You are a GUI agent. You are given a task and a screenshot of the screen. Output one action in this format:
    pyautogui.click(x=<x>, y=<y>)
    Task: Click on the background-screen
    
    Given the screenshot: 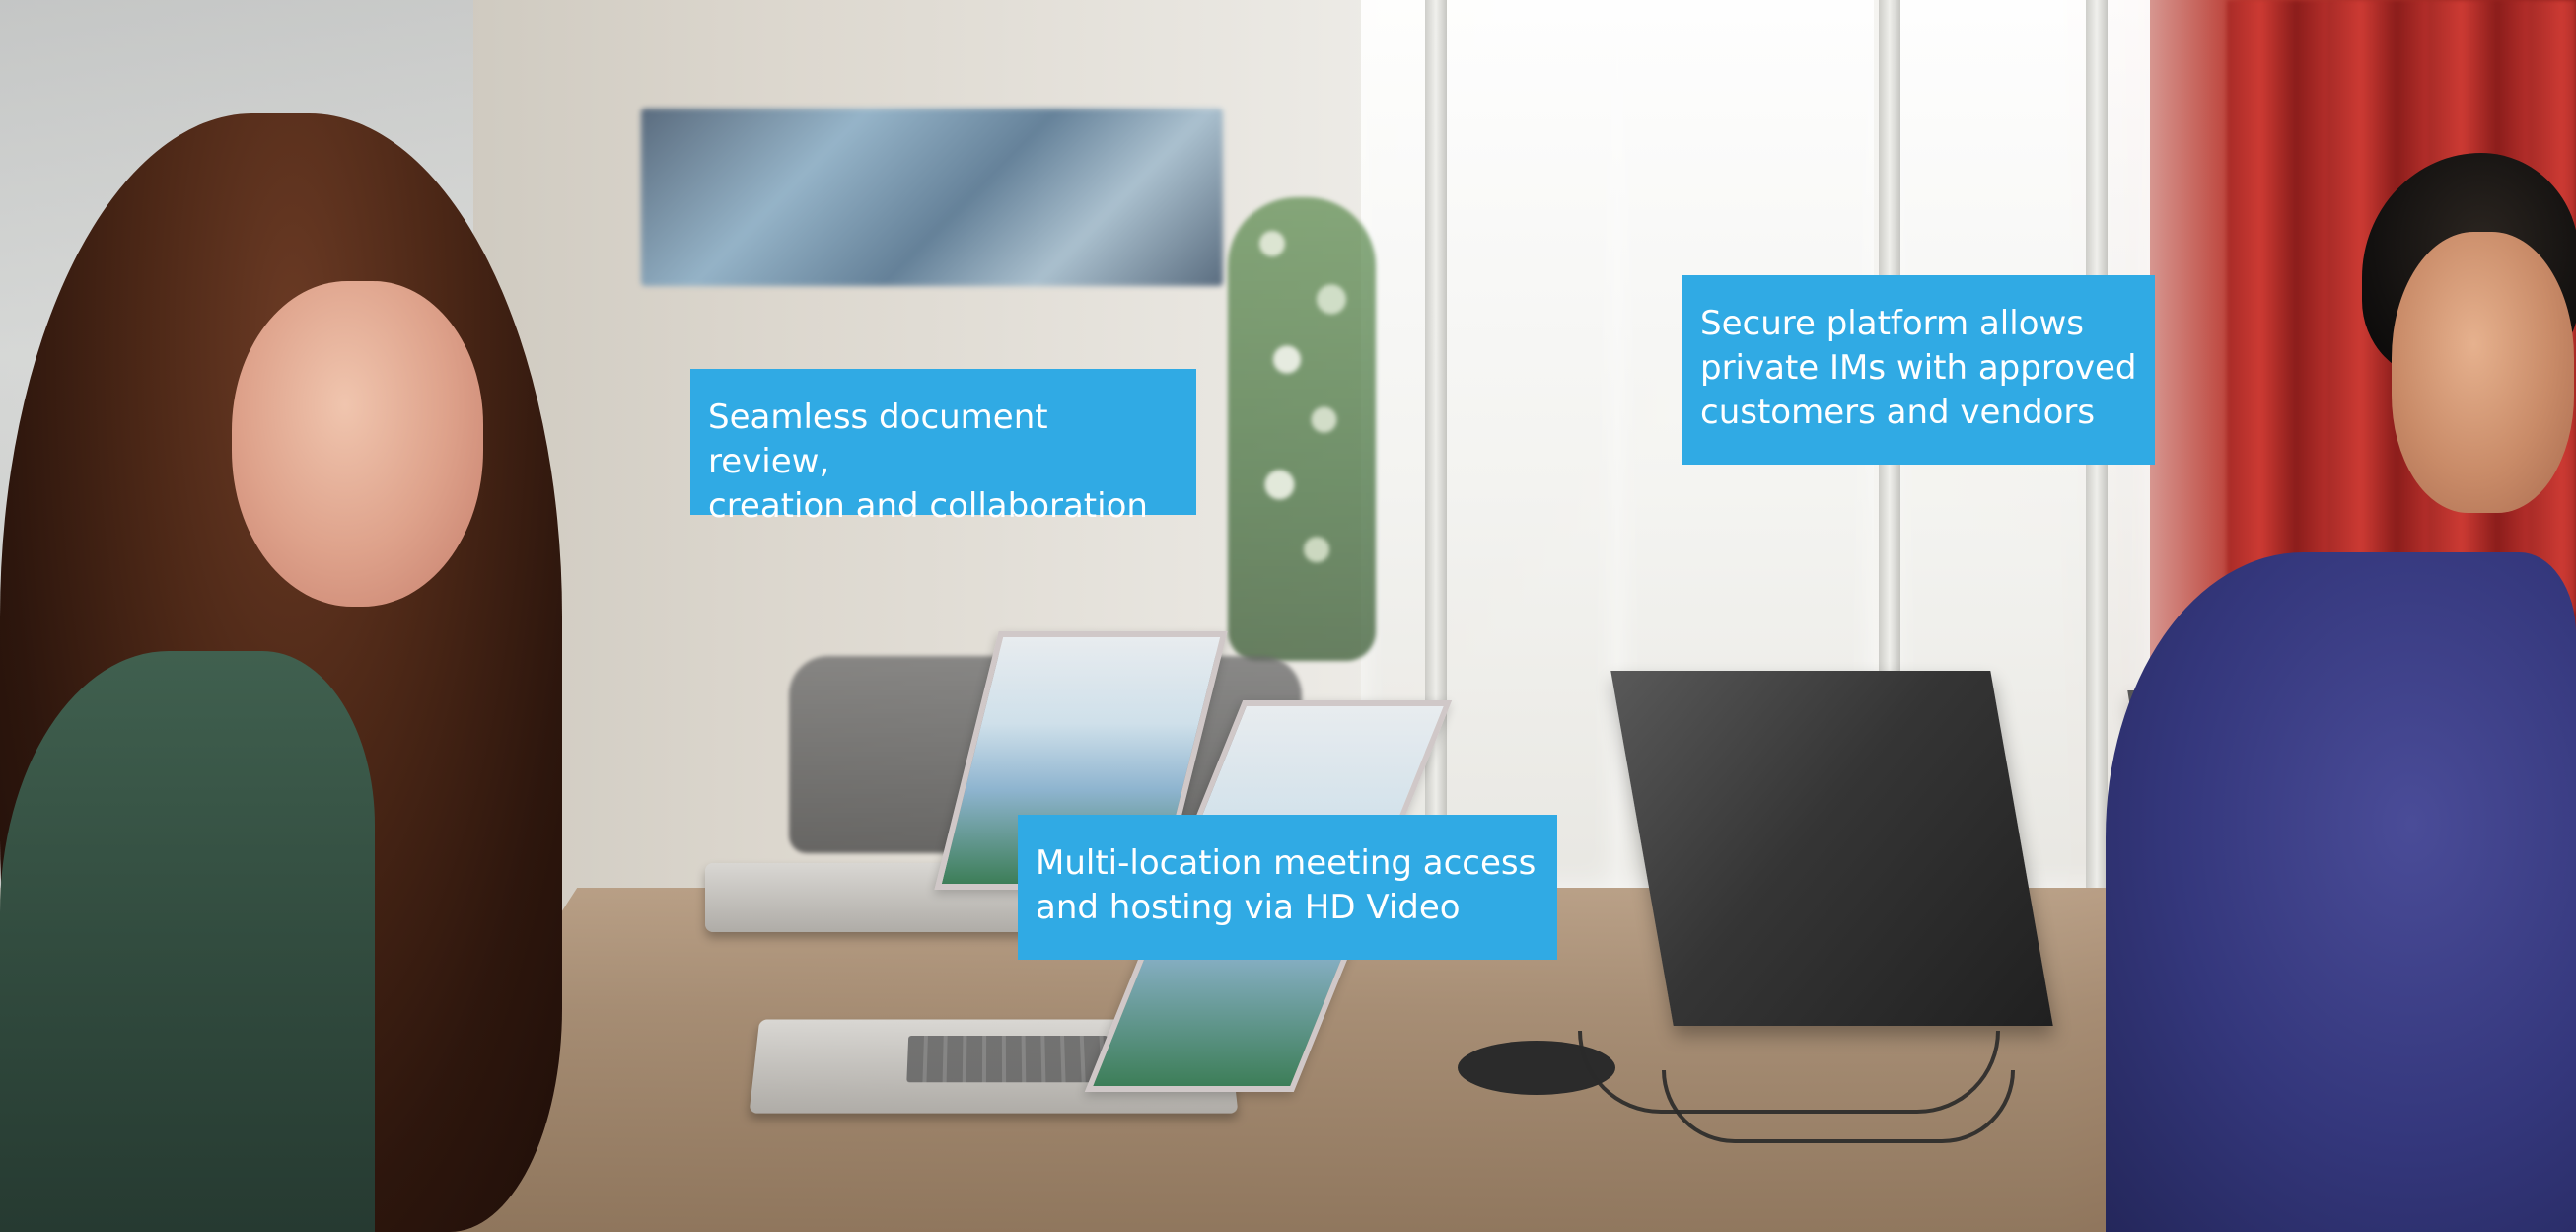 What is the action you would take?
    pyautogui.click(x=932, y=197)
    